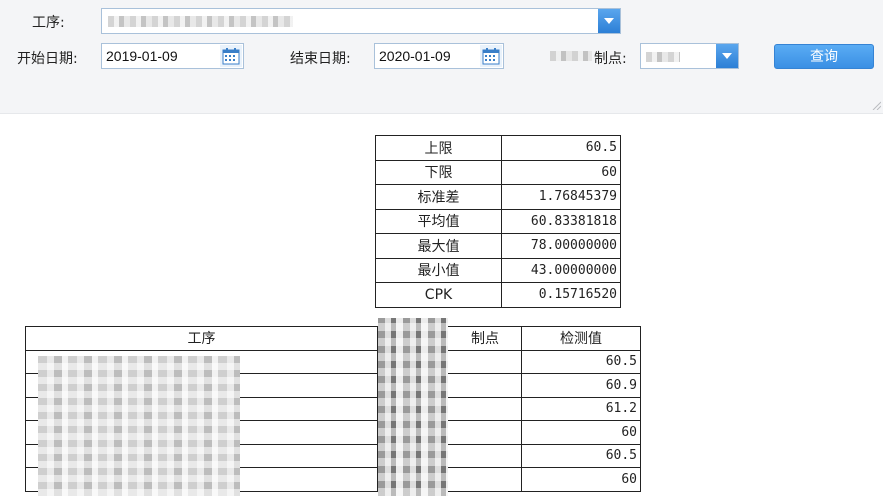  I want to click on end-date-label: 结束日期:, so click(320, 59).